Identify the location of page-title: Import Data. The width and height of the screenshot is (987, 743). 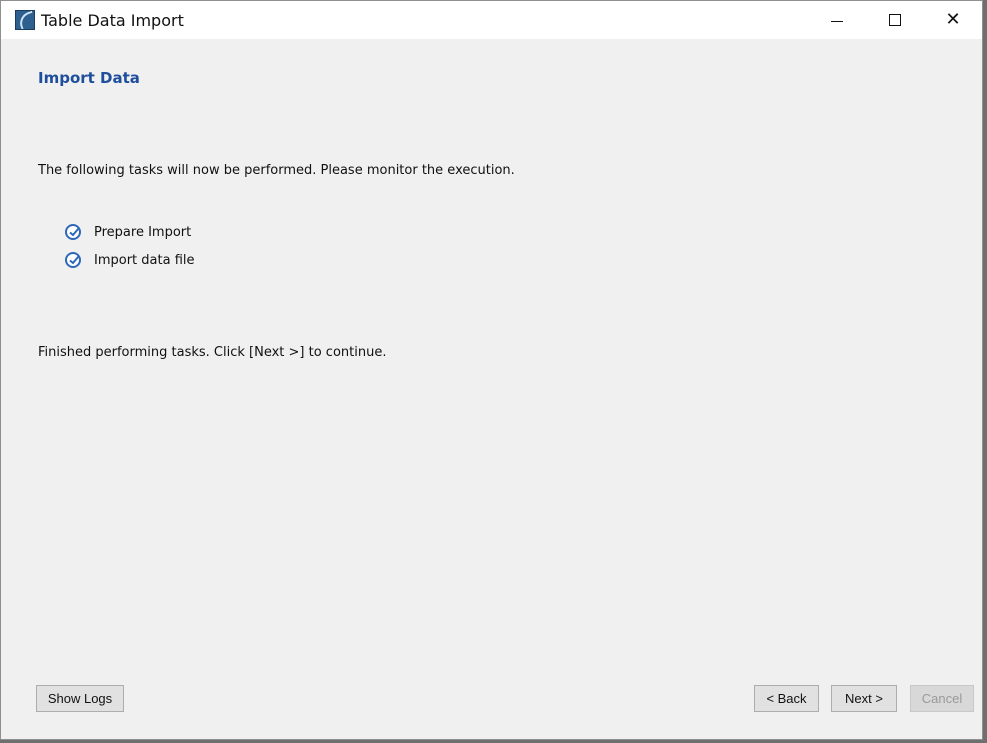
(89, 78).